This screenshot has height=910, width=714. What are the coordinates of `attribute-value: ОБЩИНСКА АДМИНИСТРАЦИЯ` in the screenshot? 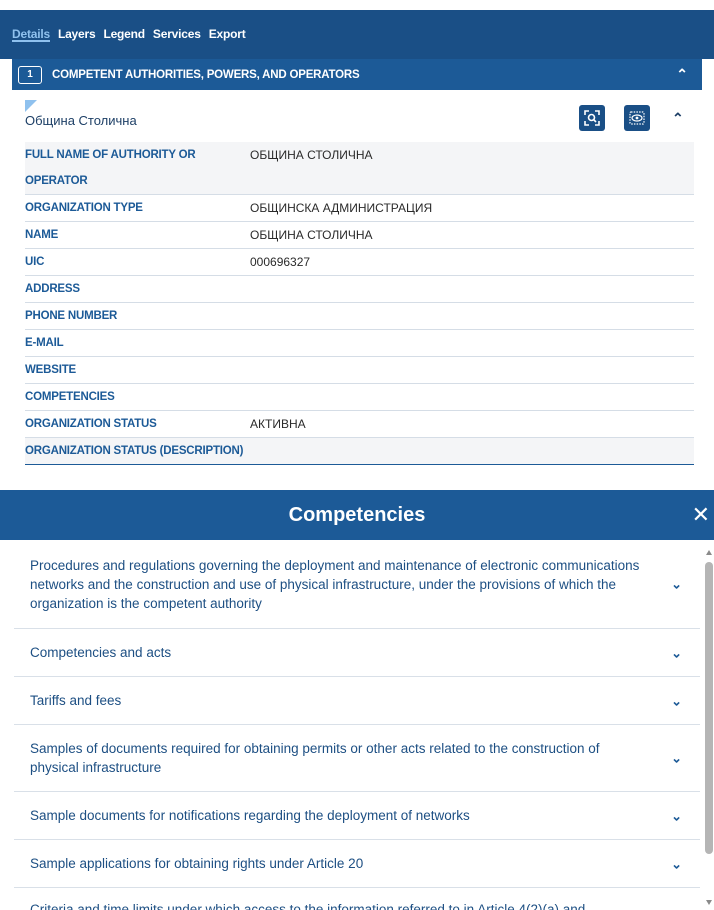 It's located at (472, 208).